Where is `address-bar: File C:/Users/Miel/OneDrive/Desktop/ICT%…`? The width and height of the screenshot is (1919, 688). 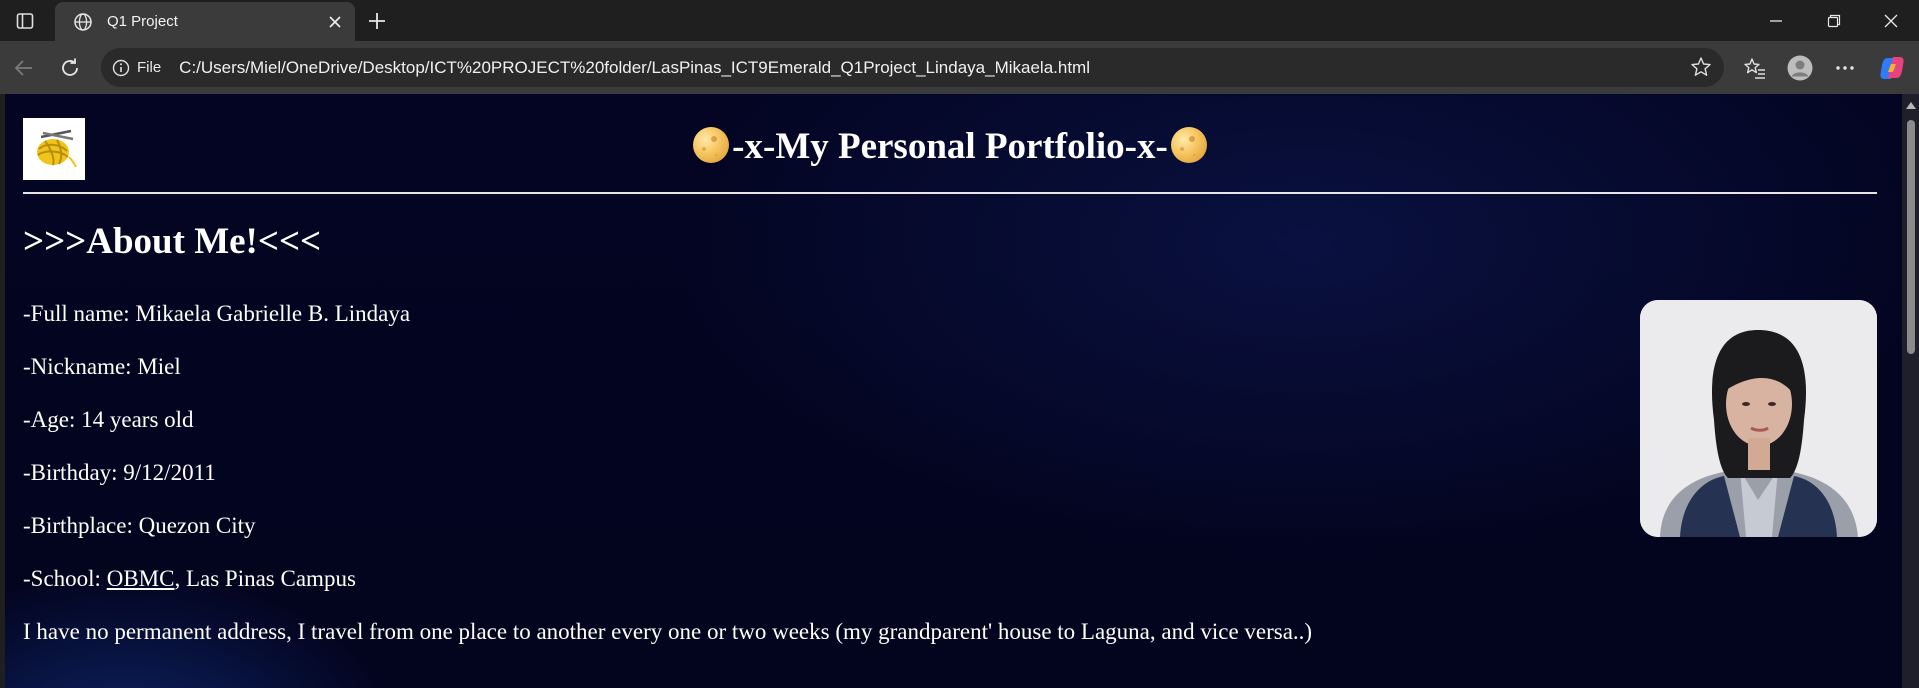
address-bar: File C:/Users/Miel/OneDrive/Desktop/ICT%… is located at coordinates (912, 67).